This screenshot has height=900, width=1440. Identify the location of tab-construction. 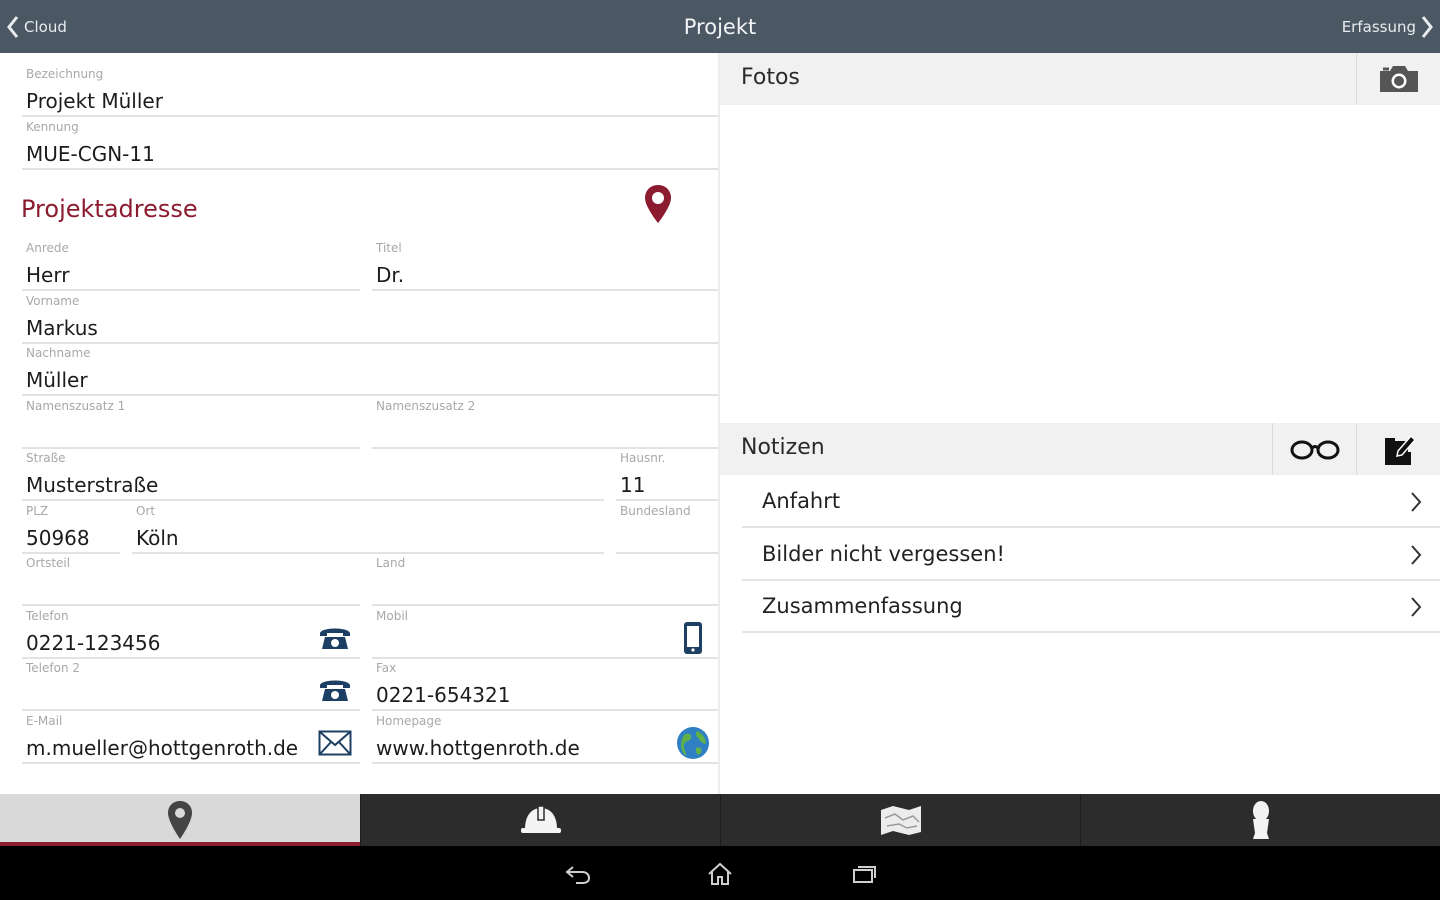
(540, 820).